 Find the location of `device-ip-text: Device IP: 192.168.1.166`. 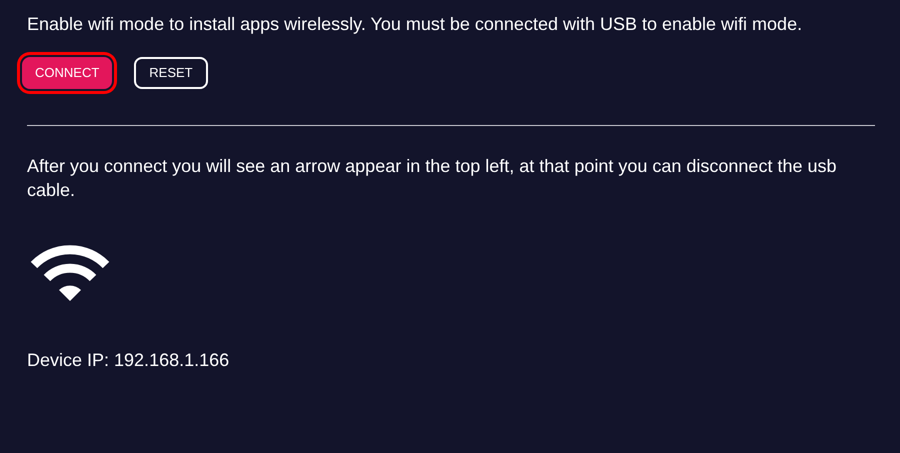

device-ip-text: Device IP: 192.168.1.166 is located at coordinates (128, 360).